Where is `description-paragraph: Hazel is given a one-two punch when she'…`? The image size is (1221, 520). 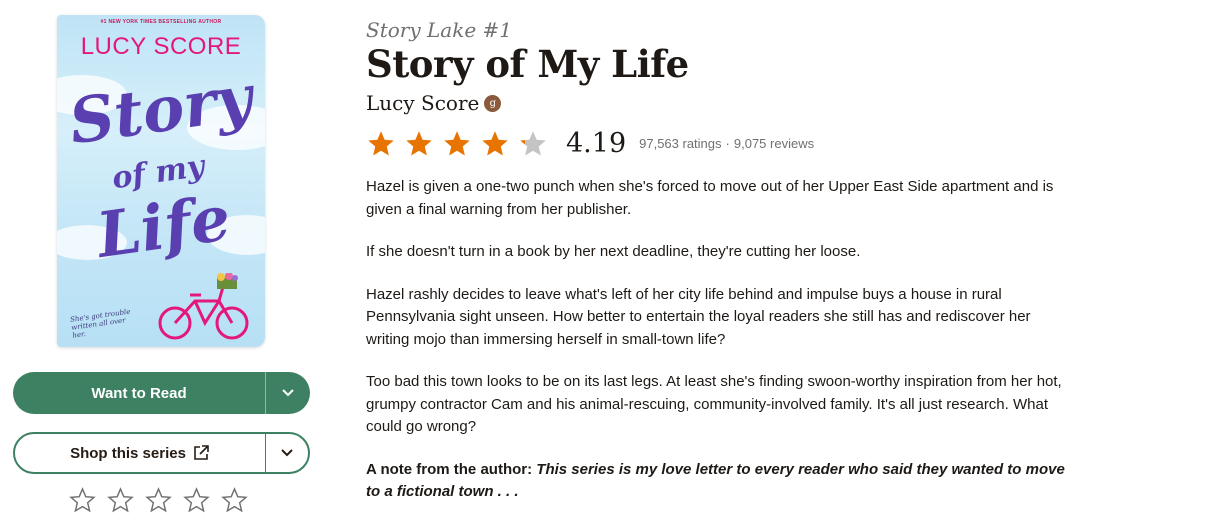
description-paragraph: Hazel is given a one-two punch when she'… is located at coordinates (710, 198).